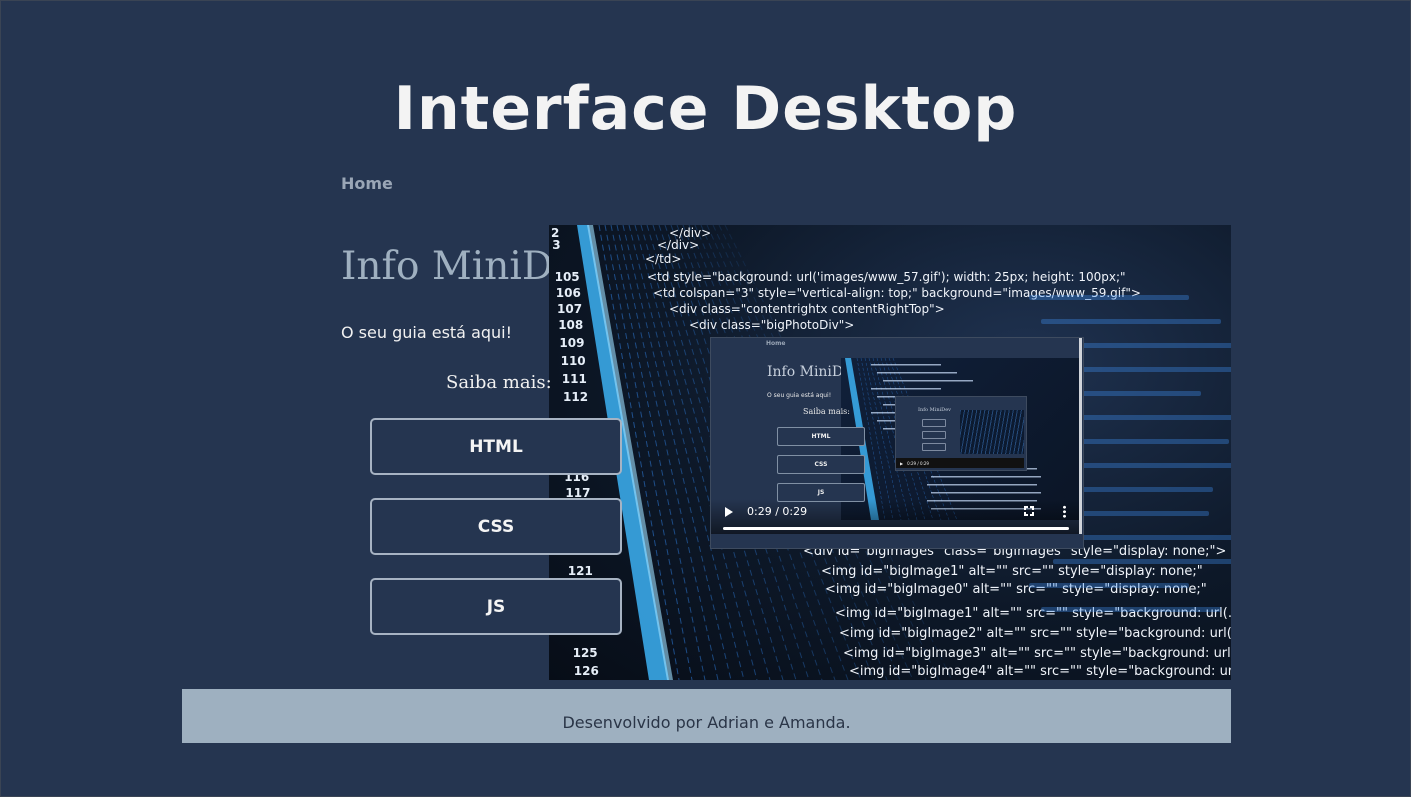 The width and height of the screenshot is (1411, 797). I want to click on code-line-number: 111, so click(574, 379).